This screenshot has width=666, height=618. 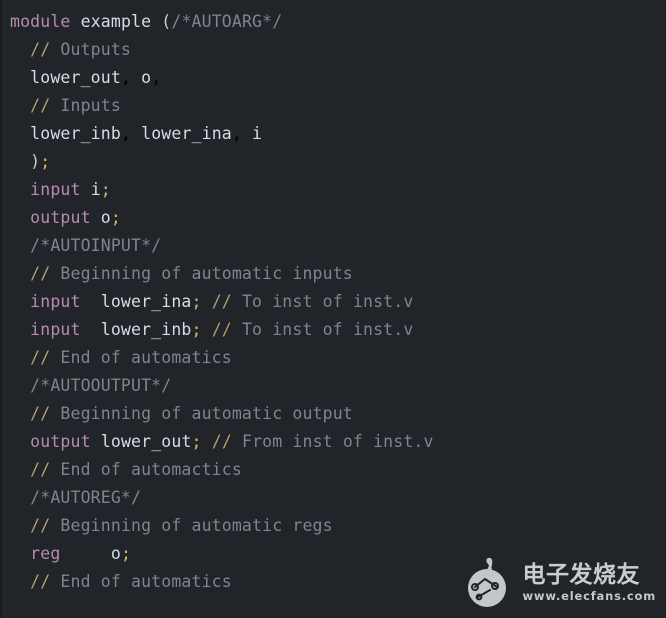 What do you see at coordinates (334, 330) in the screenshot?
I see `code-line: input lower_inb; // To inst of inst.v` at bounding box center [334, 330].